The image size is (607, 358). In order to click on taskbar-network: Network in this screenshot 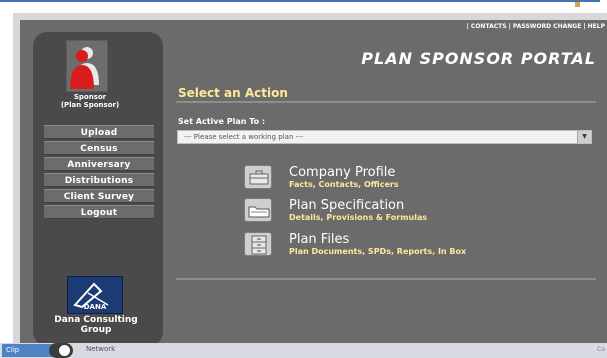, I will do `click(100, 349)`.